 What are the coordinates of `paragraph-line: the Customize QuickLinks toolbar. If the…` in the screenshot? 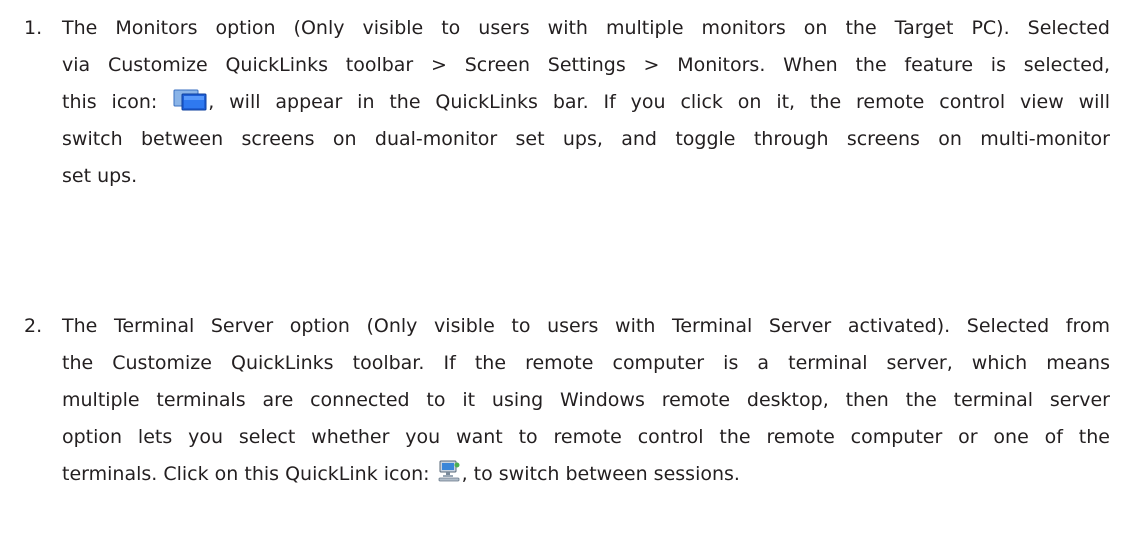 It's located at (586, 363).